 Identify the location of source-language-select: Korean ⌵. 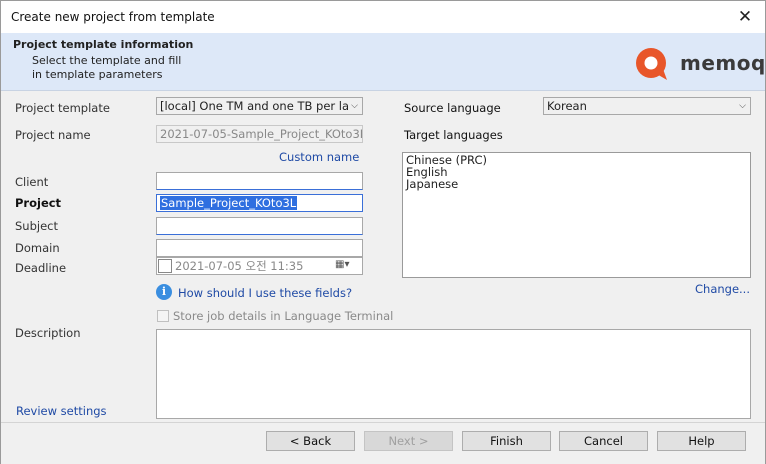
(647, 106).